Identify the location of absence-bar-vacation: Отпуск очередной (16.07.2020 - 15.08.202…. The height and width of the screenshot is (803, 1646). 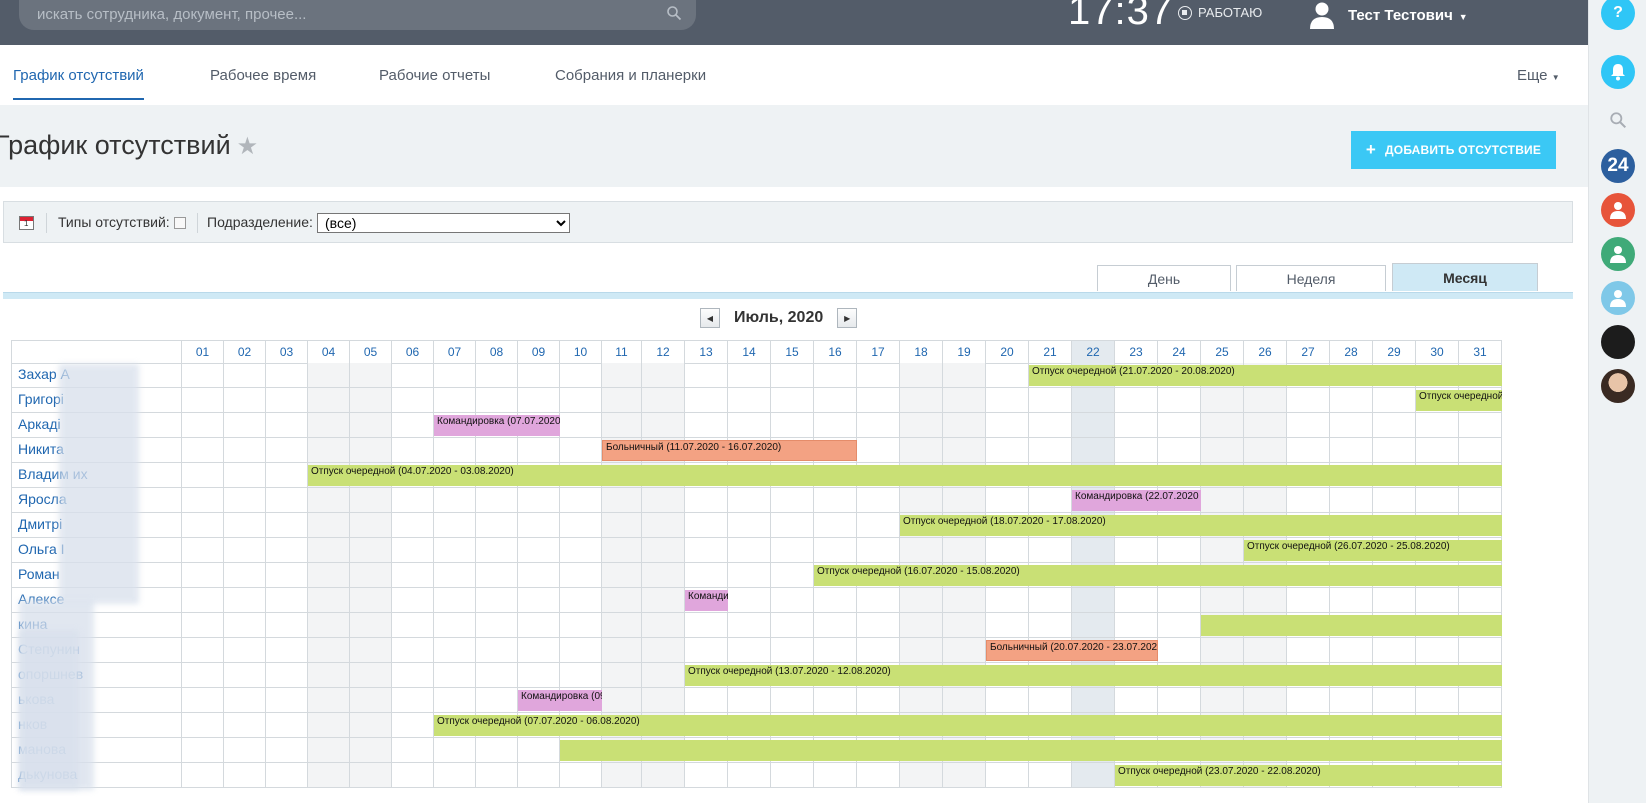
(1158, 575).